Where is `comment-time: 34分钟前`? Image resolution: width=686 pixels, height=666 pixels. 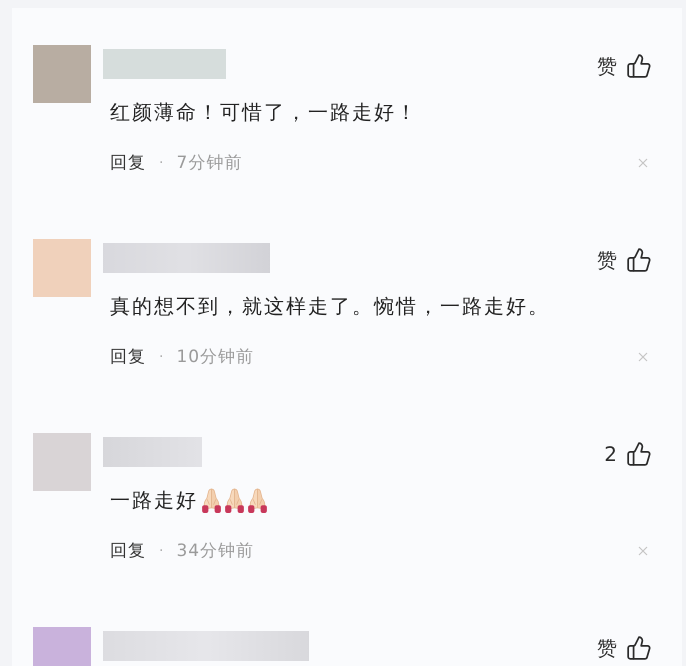
comment-time: 34分钟前 is located at coordinates (215, 551).